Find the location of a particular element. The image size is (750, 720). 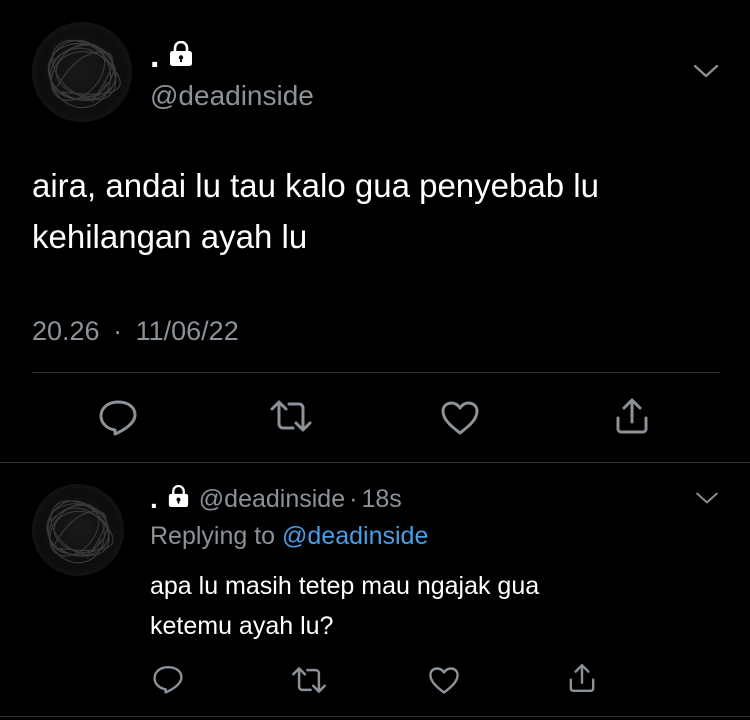

reply-text-line: apa lu masih tetep mau ngajak gua is located at coordinates (345, 586).